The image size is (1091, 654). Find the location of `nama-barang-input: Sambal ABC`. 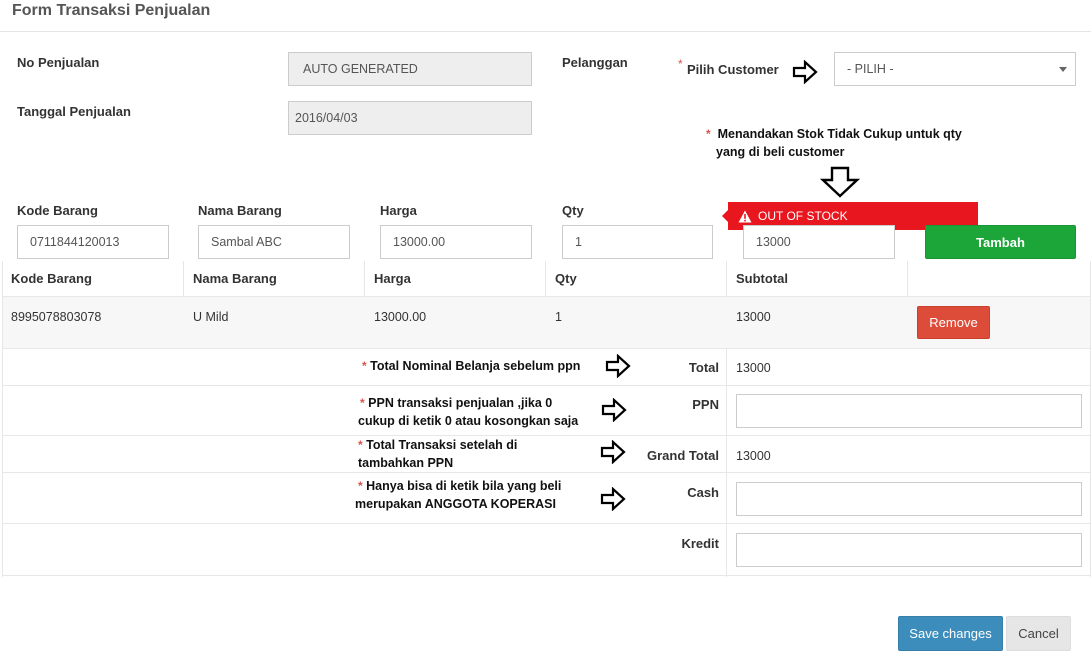

nama-barang-input: Sambal ABC is located at coordinates (274, 242).